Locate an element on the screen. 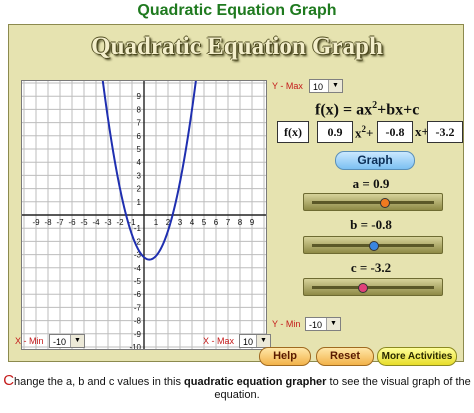 Image resolution: width=474 pixels, height=413 pixels. b-slider-label: b = -0.8 is located at coordinates (371, 224).